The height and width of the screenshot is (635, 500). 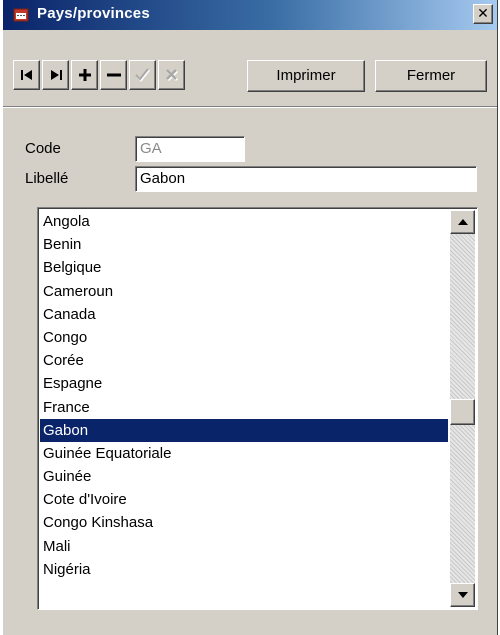 I want to click on close-icon: ✕, so click(x=483, y=13).